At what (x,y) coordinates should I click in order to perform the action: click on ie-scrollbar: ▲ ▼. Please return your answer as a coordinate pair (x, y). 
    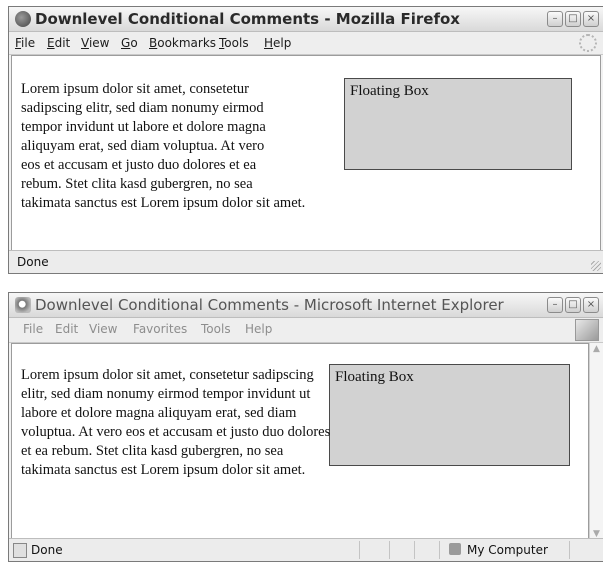
    Looking at the image, I should click on (596, 442).